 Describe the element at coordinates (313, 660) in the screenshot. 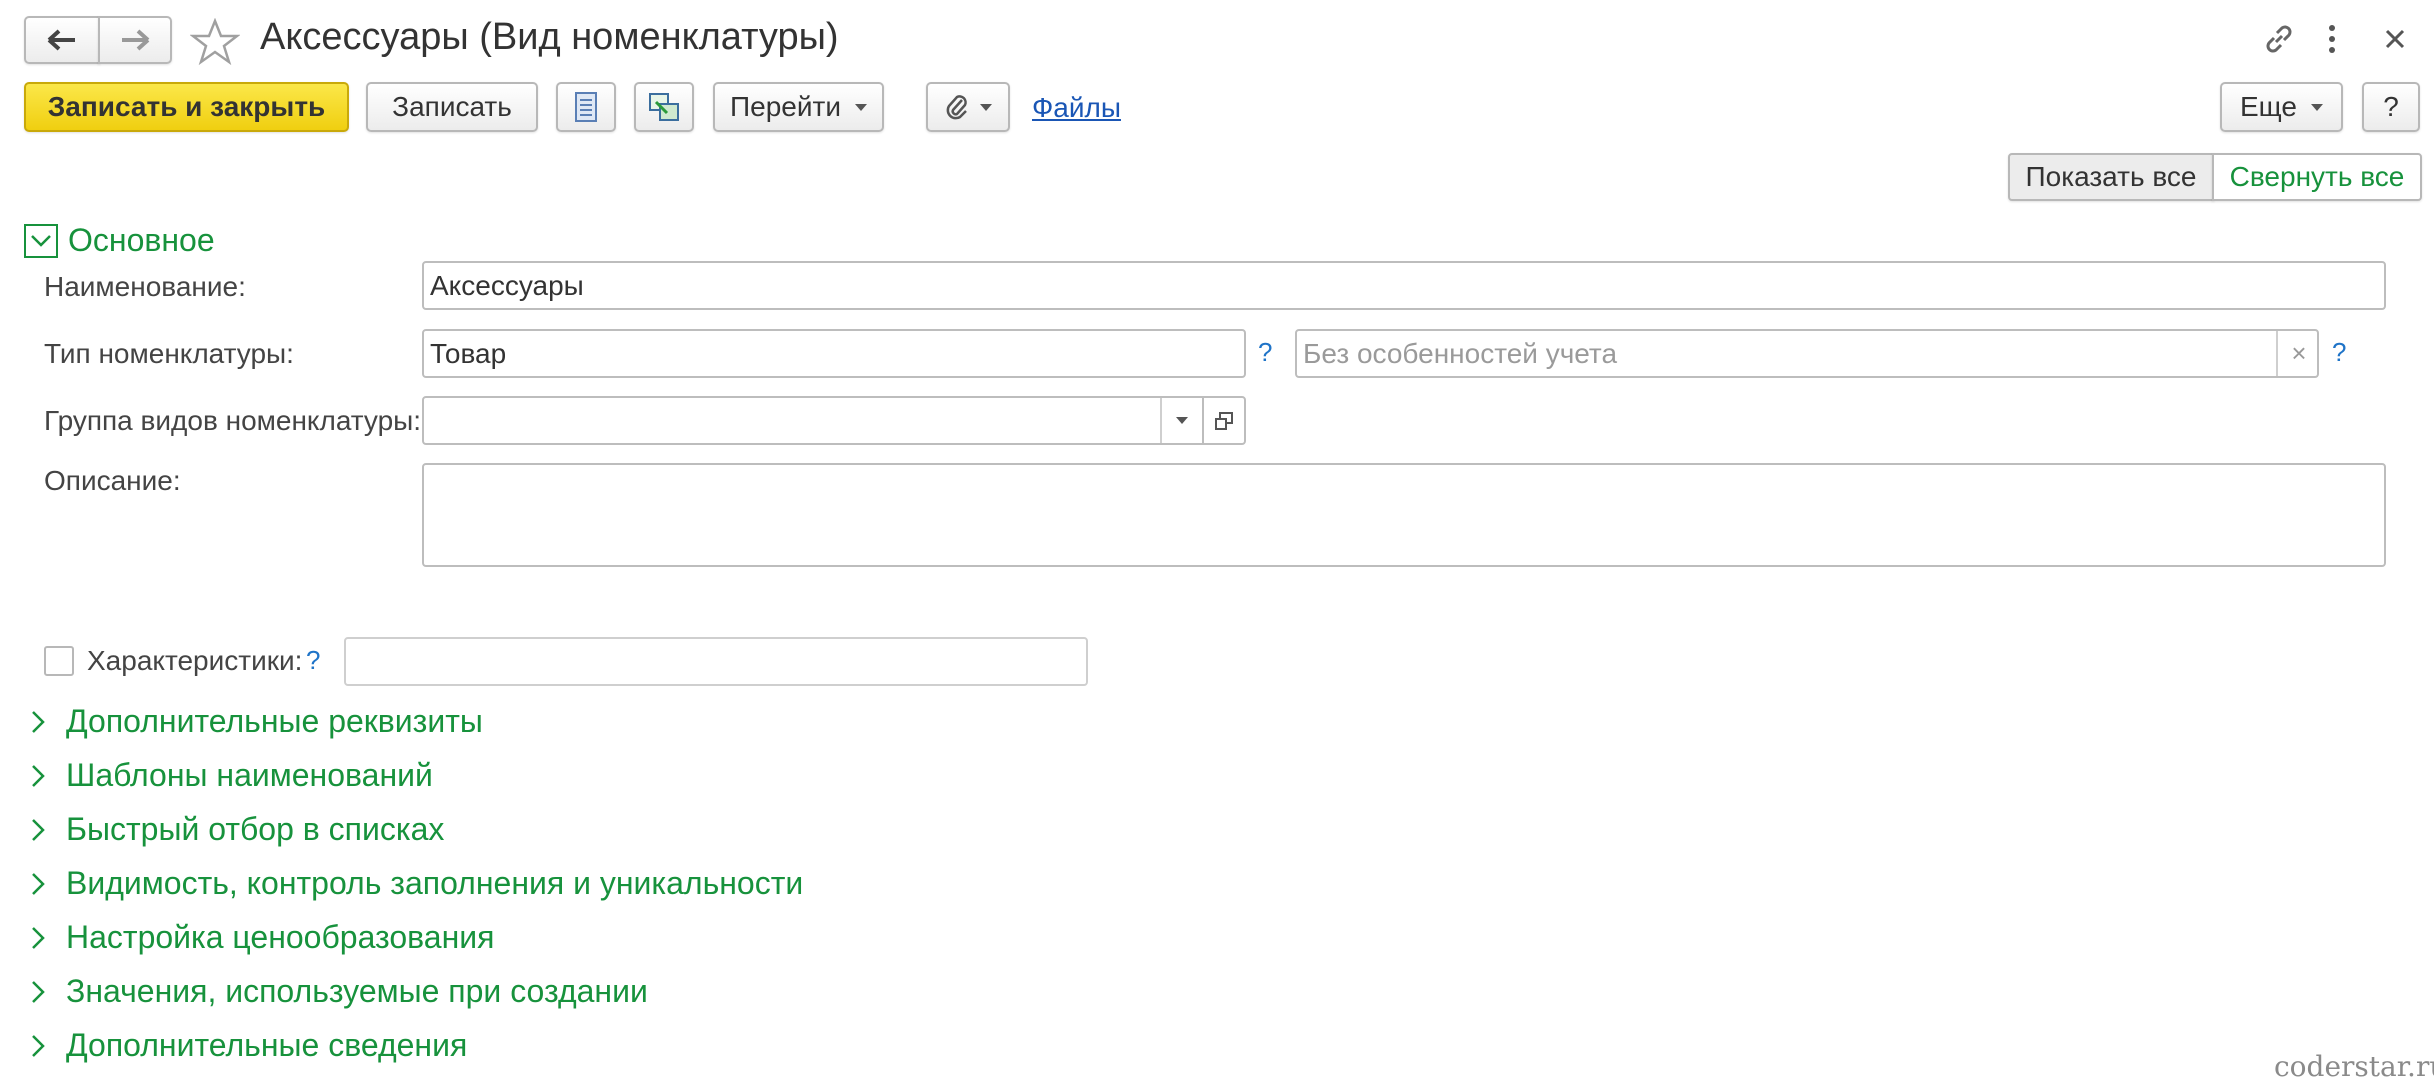

I see `characteristics-help-icon: ?` at that location.